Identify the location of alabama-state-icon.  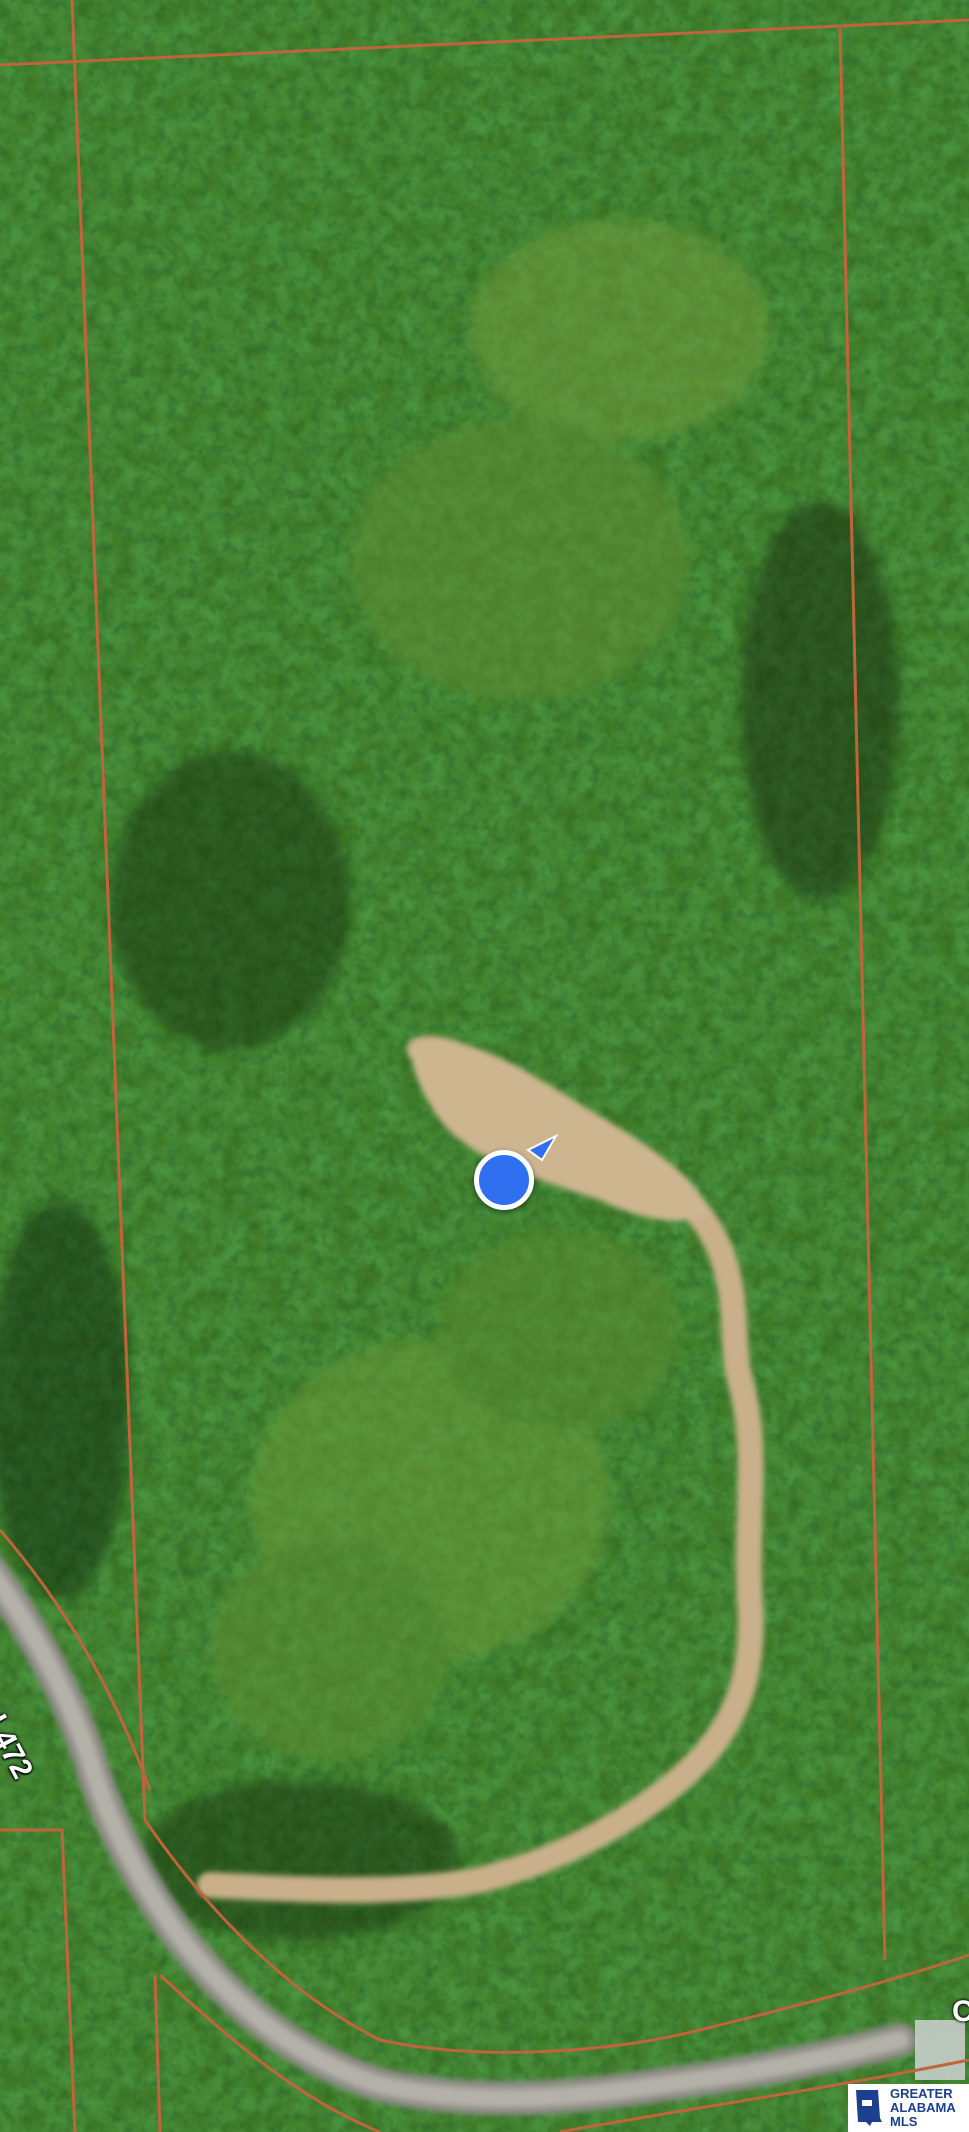
(869, 2108).